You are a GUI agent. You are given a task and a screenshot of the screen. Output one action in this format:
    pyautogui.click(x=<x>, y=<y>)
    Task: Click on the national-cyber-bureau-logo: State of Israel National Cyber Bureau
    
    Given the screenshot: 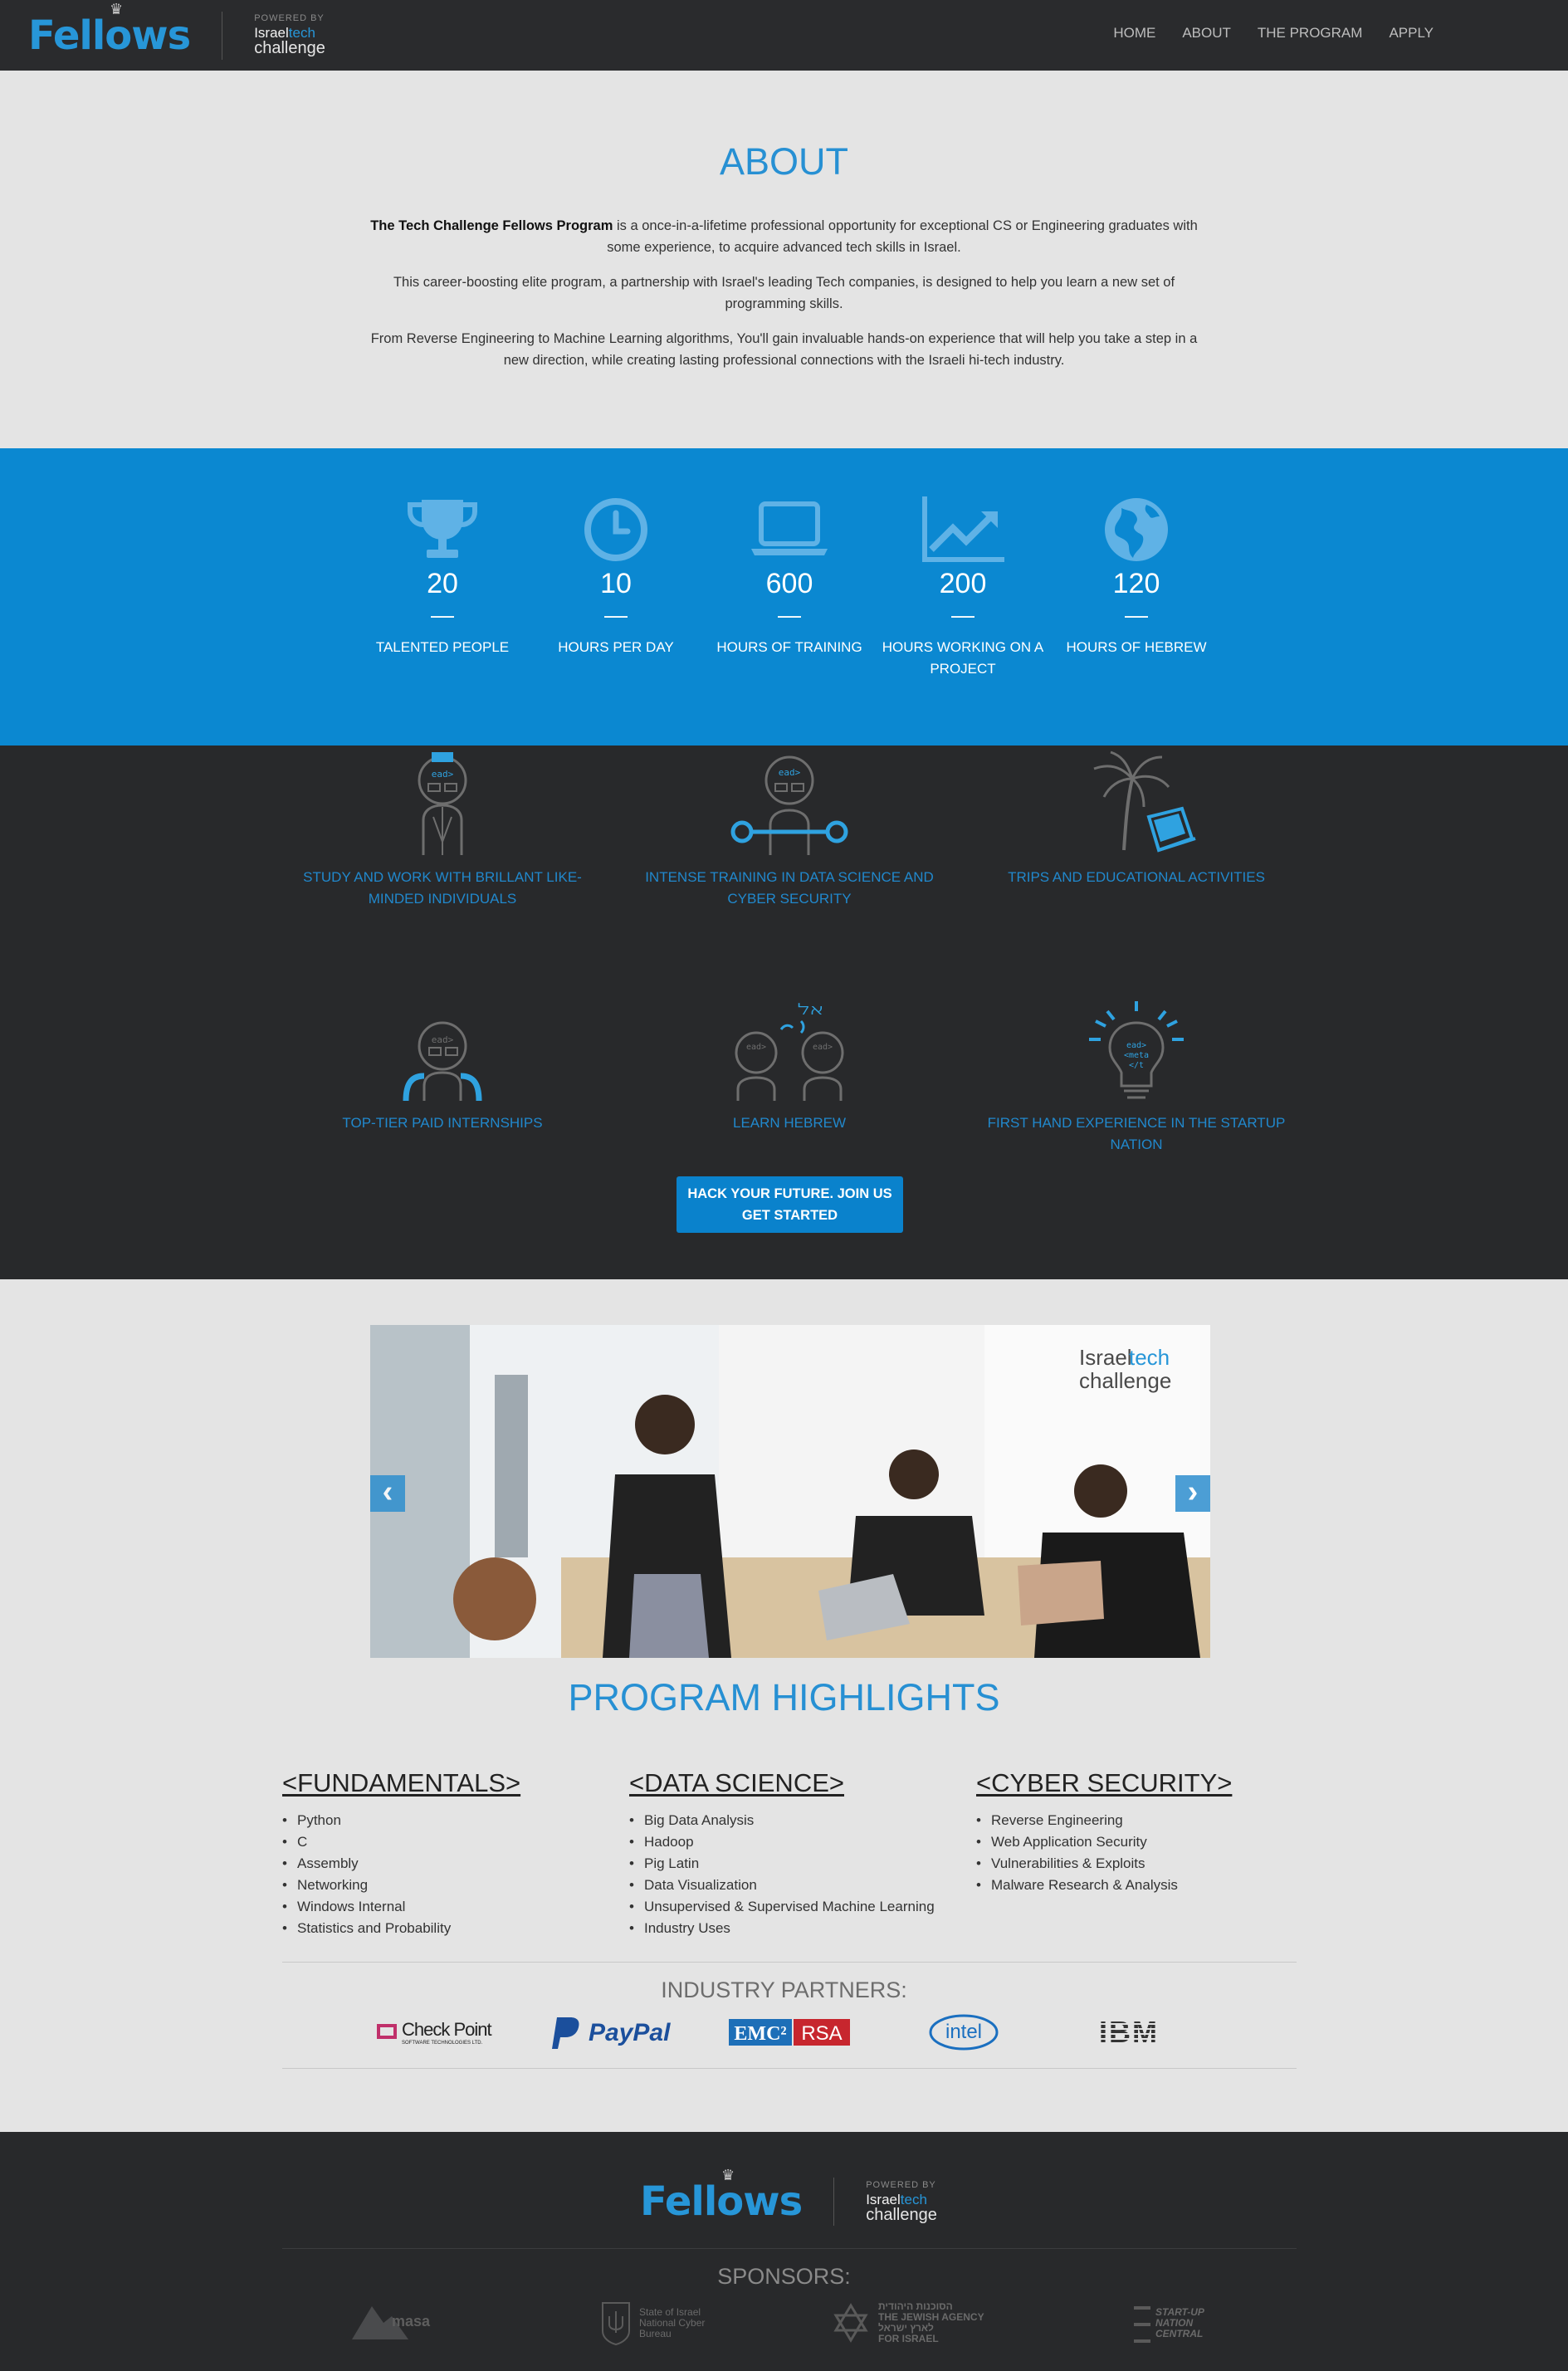 What is the action you would take?
    pyautogui.click(x=652, y=2322)
    